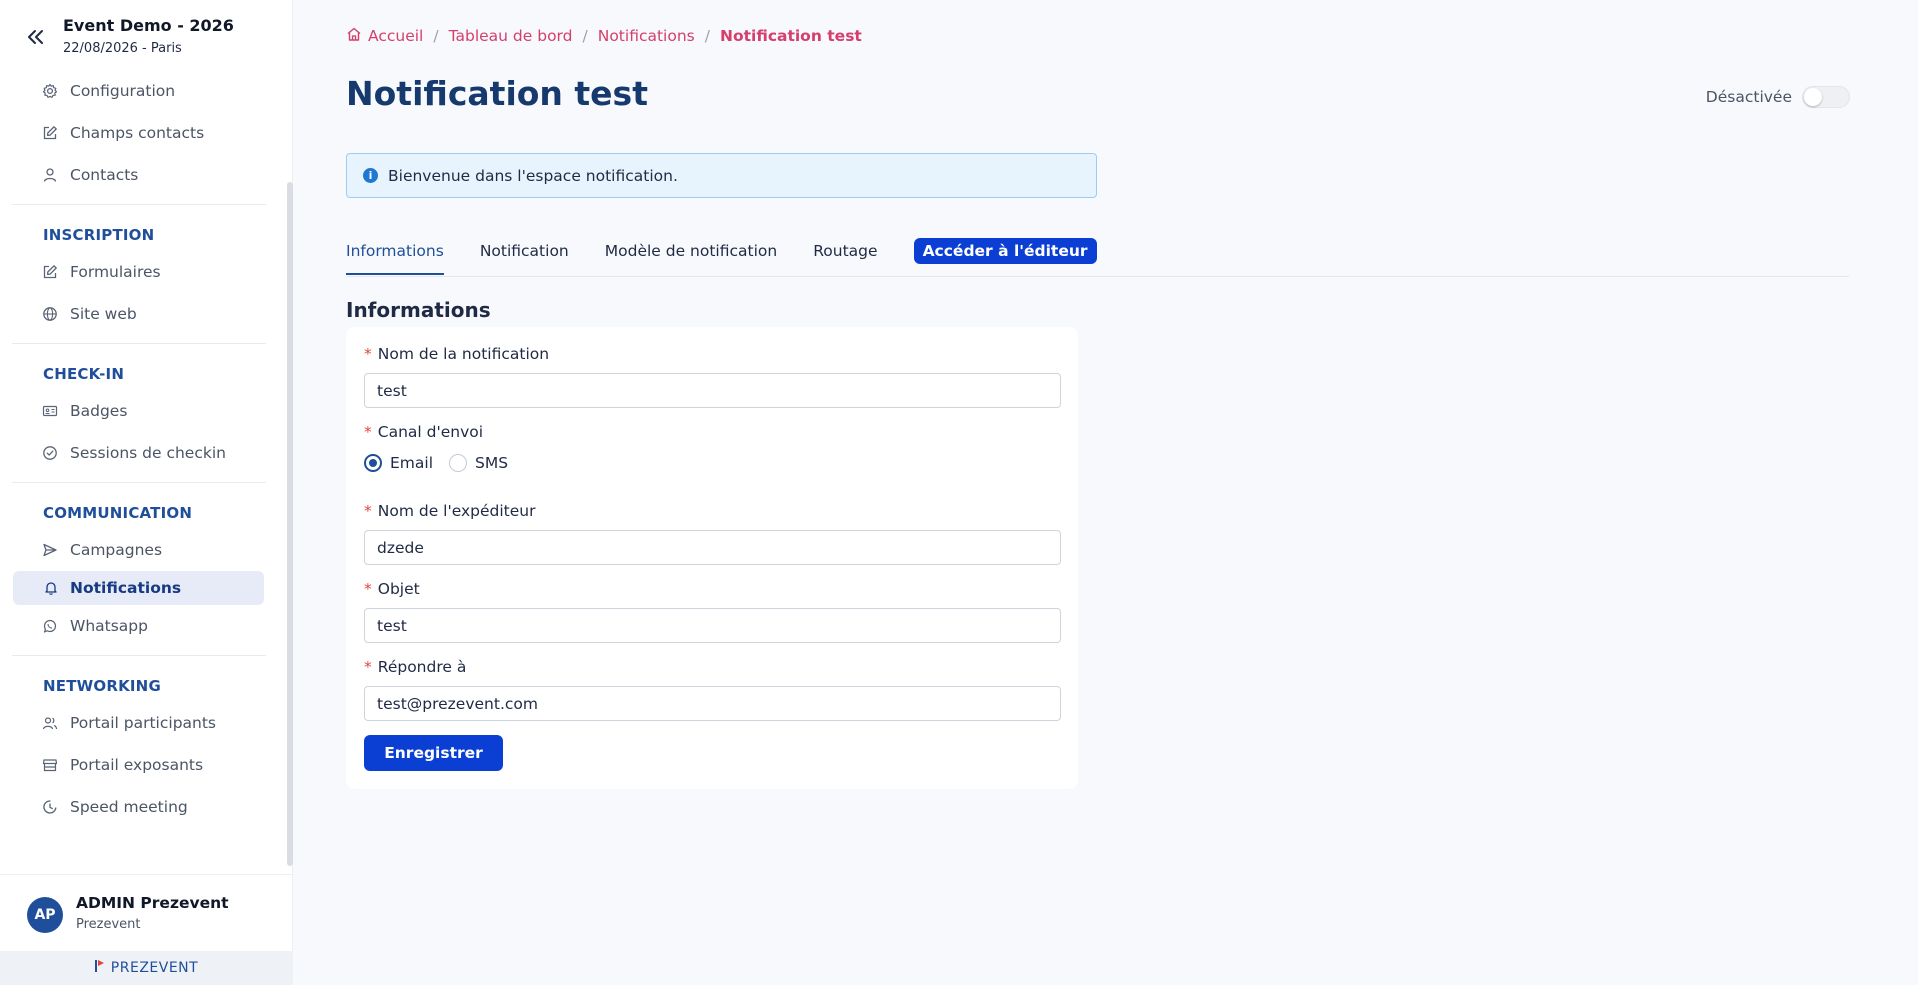 This screenshot has width=1918, height=985. What do you see at coordinates (99, 968) in the screenshot?
I see `prezevent-logo-icon` at bounding box center [99, 968].